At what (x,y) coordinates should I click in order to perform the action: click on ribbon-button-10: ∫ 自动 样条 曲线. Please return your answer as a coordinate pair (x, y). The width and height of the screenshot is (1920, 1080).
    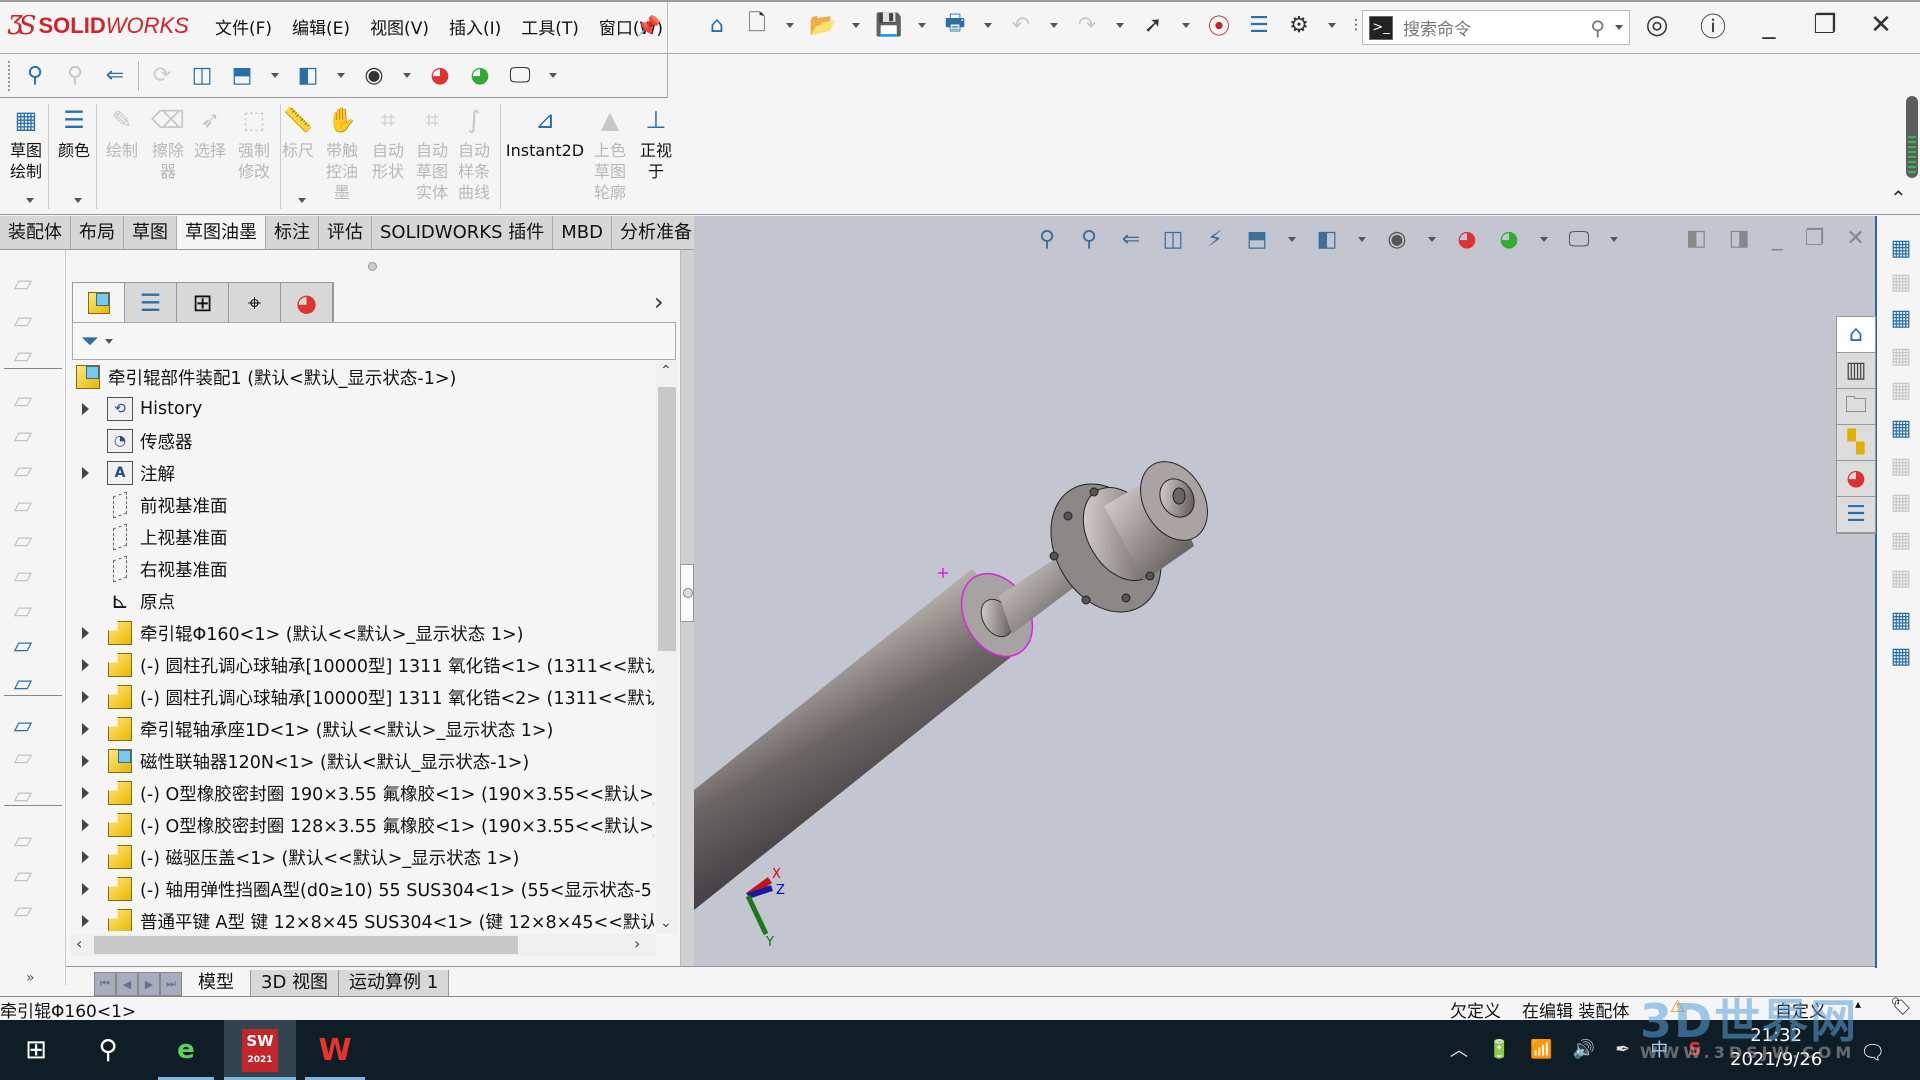
    Looking at the image, I should click on (474, 153).